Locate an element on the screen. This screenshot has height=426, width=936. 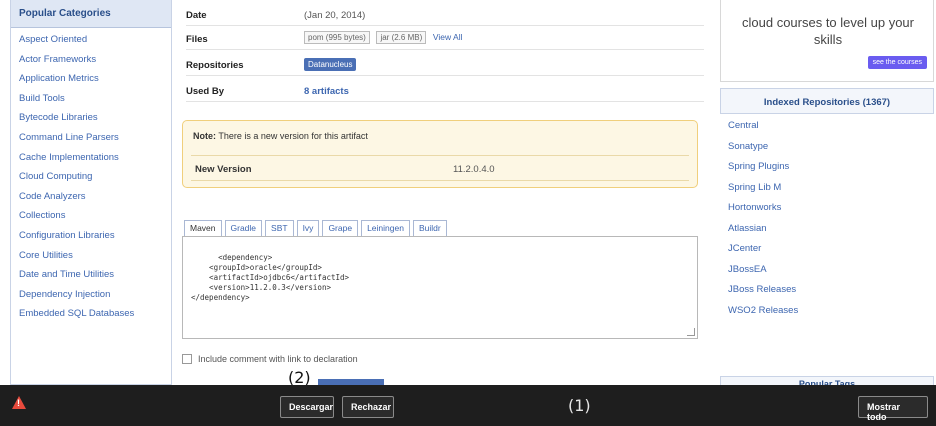
used-by-row: Used By 8 artifacts is located at coordinates (445, 91).